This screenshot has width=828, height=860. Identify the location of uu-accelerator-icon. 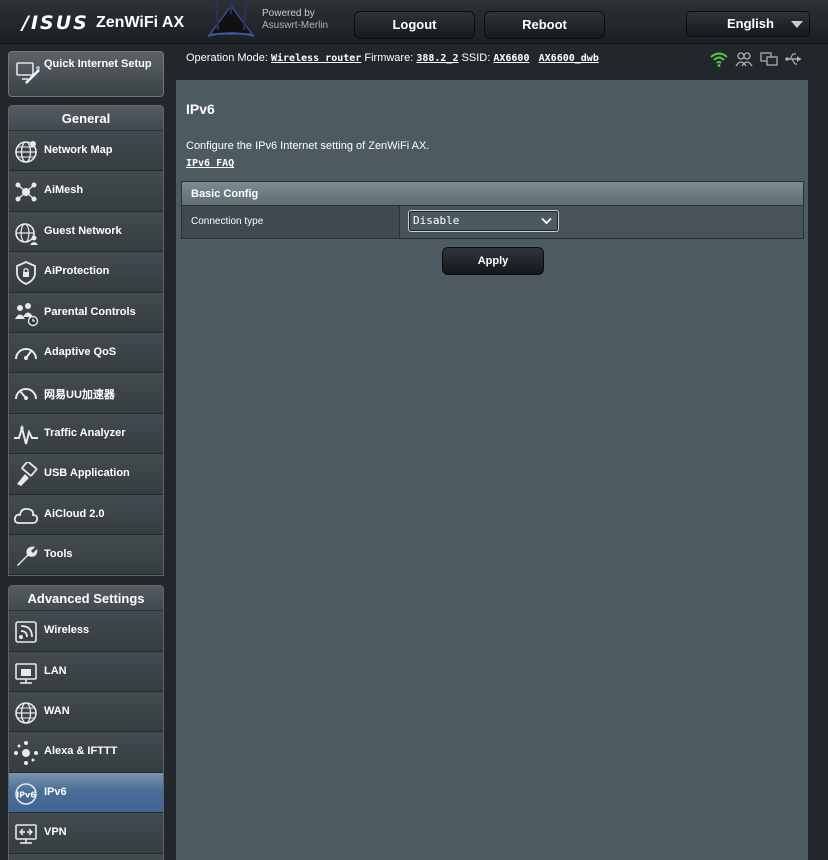
(26, 394).